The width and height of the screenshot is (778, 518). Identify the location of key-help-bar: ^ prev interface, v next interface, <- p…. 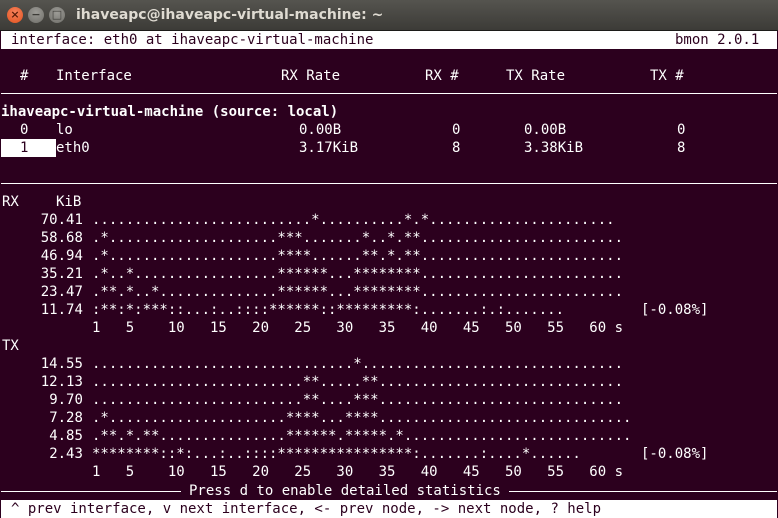
(389, 509).